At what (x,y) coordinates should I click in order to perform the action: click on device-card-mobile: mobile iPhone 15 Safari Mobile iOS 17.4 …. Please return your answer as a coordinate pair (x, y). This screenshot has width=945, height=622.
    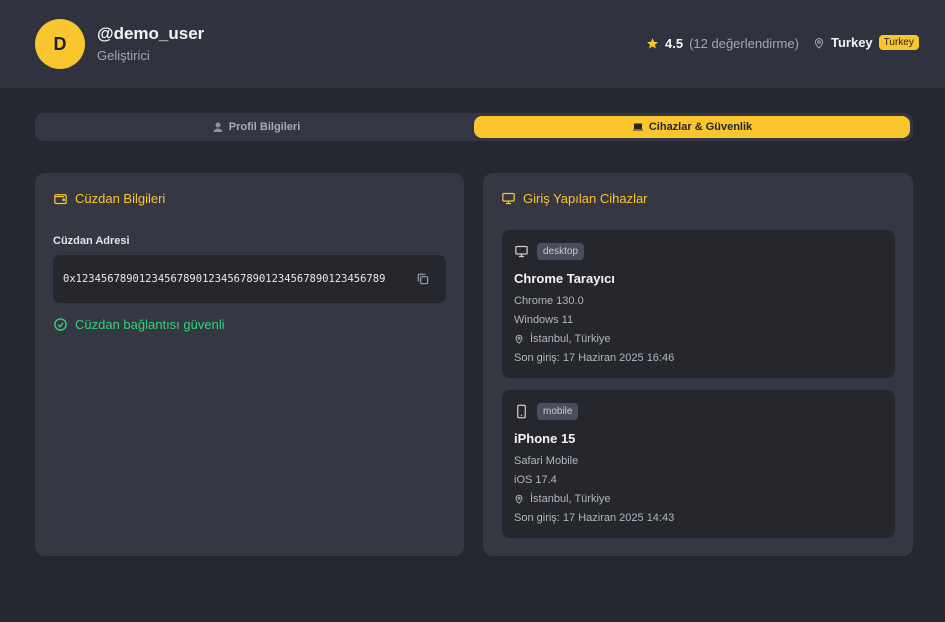
    Looking at the image, I should click on (698, 464).